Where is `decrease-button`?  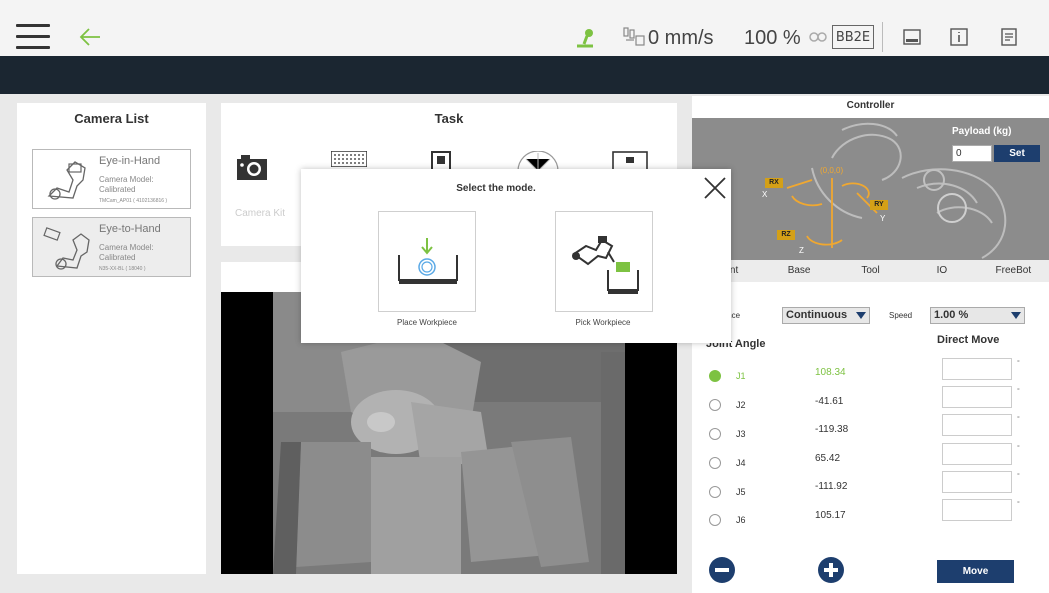 decrease-button is located at coordinates (722, 570).